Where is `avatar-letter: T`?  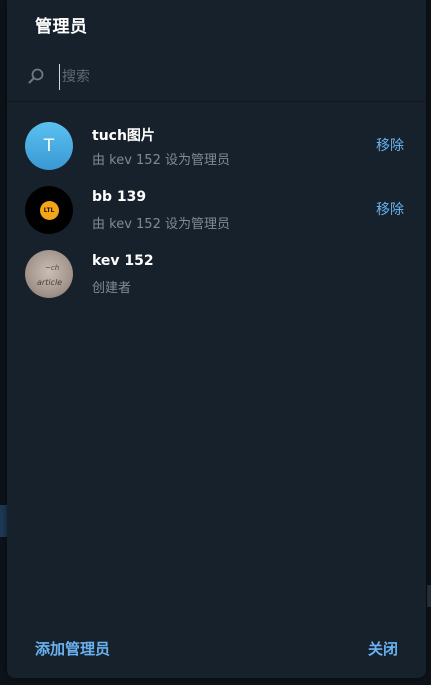 avatar-letter: T is located at coordinates (49, 146).